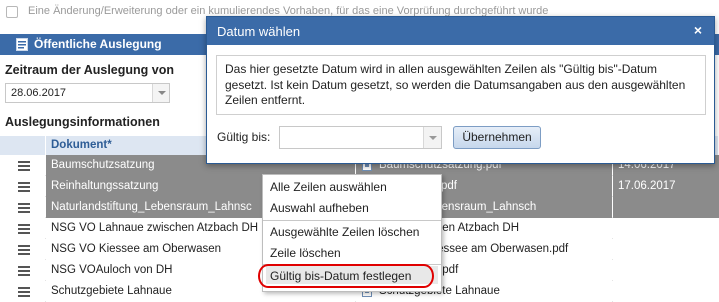 This screenshot has width=719, height=302. Describe the element at coordinates (98, 44) in the screenshot. I see `section-title: Öffentliche Auslegung` at that location.